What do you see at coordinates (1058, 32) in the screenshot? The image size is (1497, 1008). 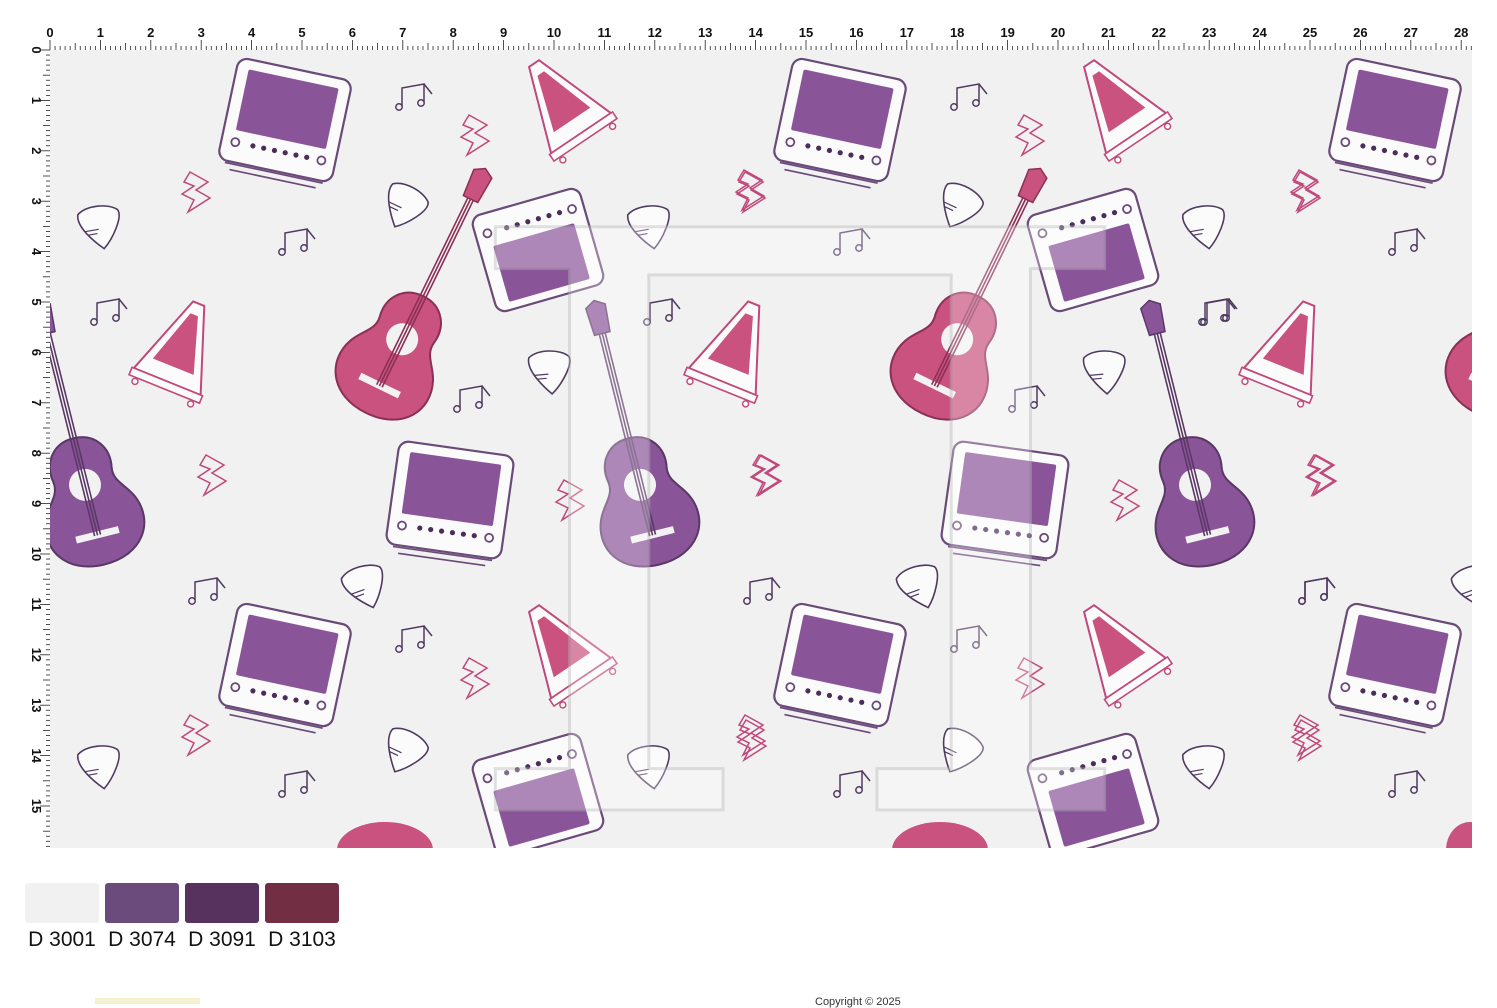 I see `ruler-label: 20` at bounding box center [1058, 32].